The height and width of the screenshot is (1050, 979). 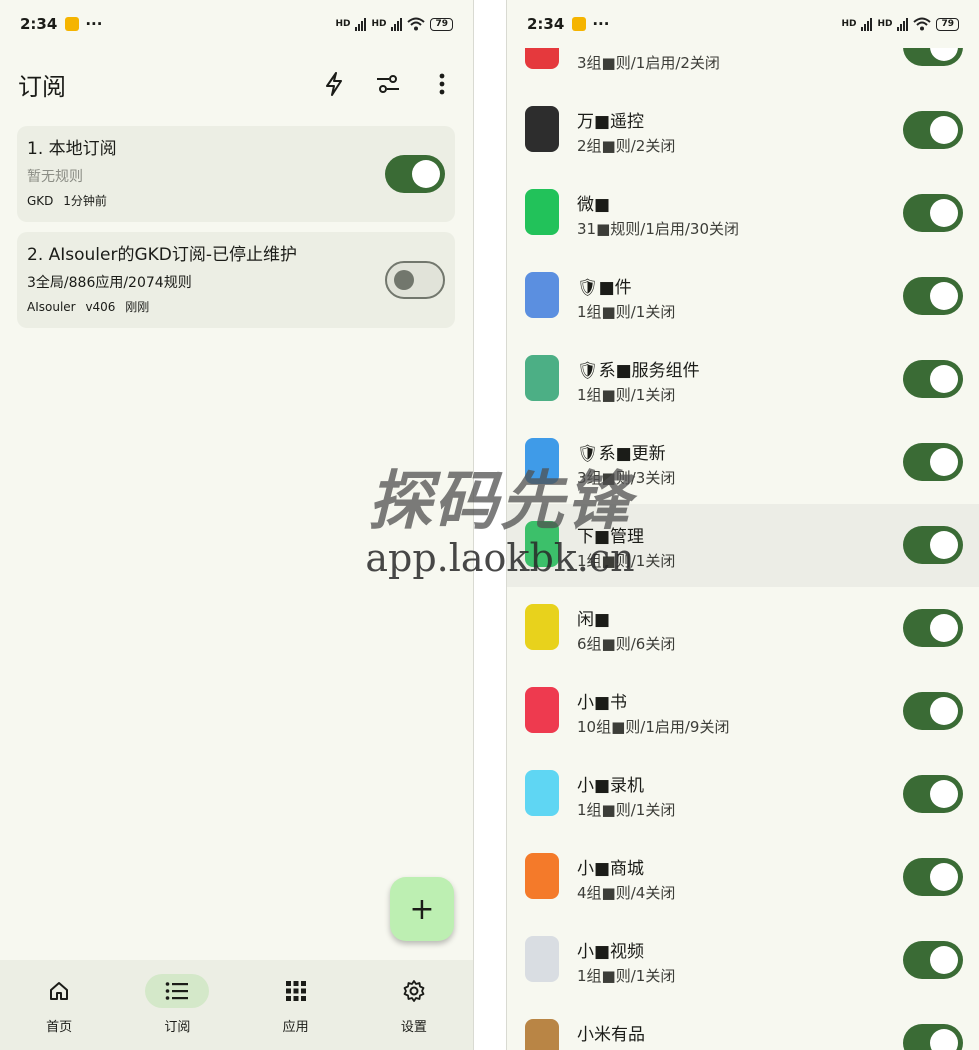 What do you see at coordinates (72, 149) in the screenshot?
I see `subscription-name: 1. 本地订阅` at bounding box center [72, 149].